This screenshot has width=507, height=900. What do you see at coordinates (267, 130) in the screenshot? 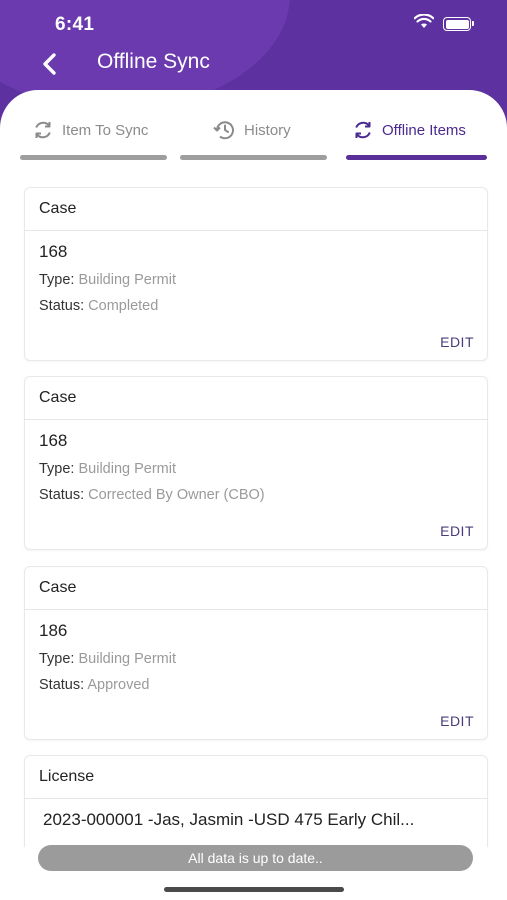
I see `tab-label: History` at bounding box center [267, 130].